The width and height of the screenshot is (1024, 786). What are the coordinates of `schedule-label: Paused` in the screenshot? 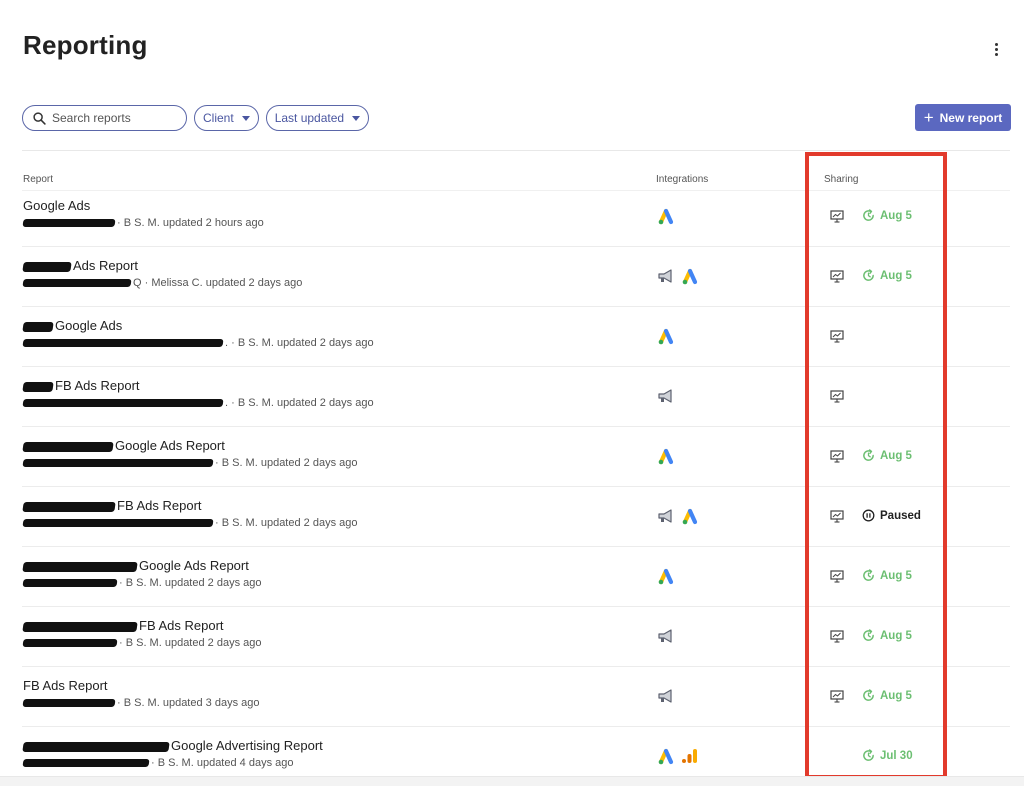 It's located at (900, 515).